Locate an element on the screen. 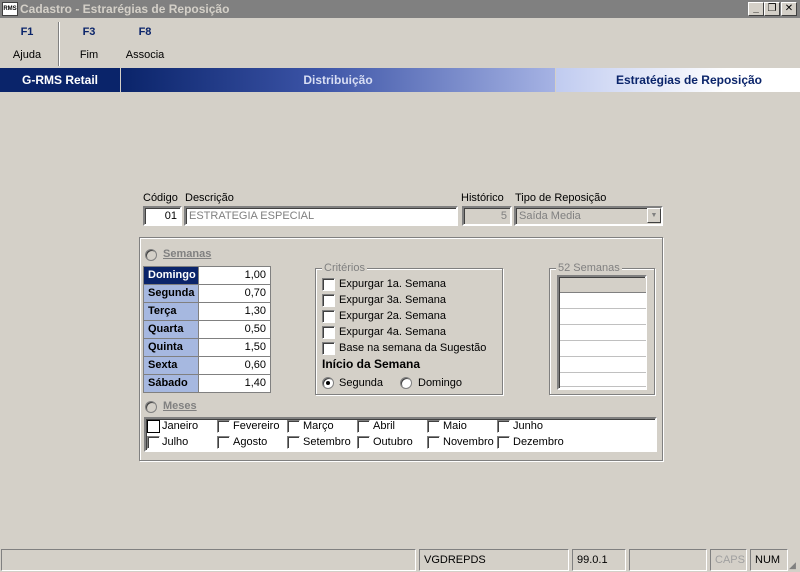  help-key: F1 is located at coordinates (27, 32).